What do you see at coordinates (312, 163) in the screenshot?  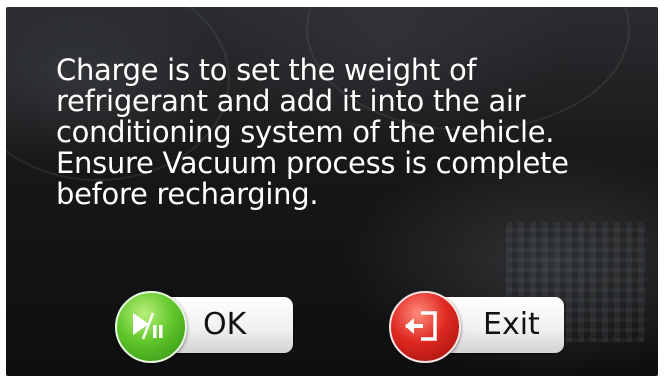 I see `message-line: Ensure Vacuum process is complete` at bounding box center [312, 163].